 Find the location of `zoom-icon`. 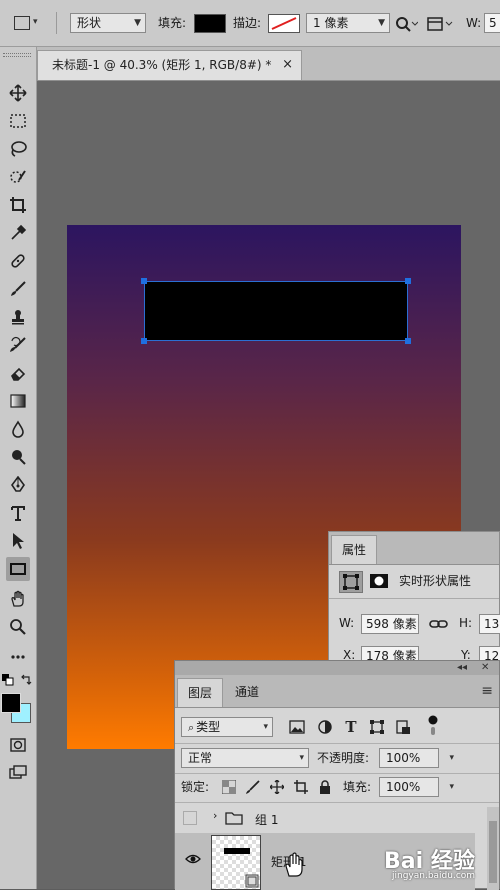

zoom-icon is located at coordinates (18, 627).